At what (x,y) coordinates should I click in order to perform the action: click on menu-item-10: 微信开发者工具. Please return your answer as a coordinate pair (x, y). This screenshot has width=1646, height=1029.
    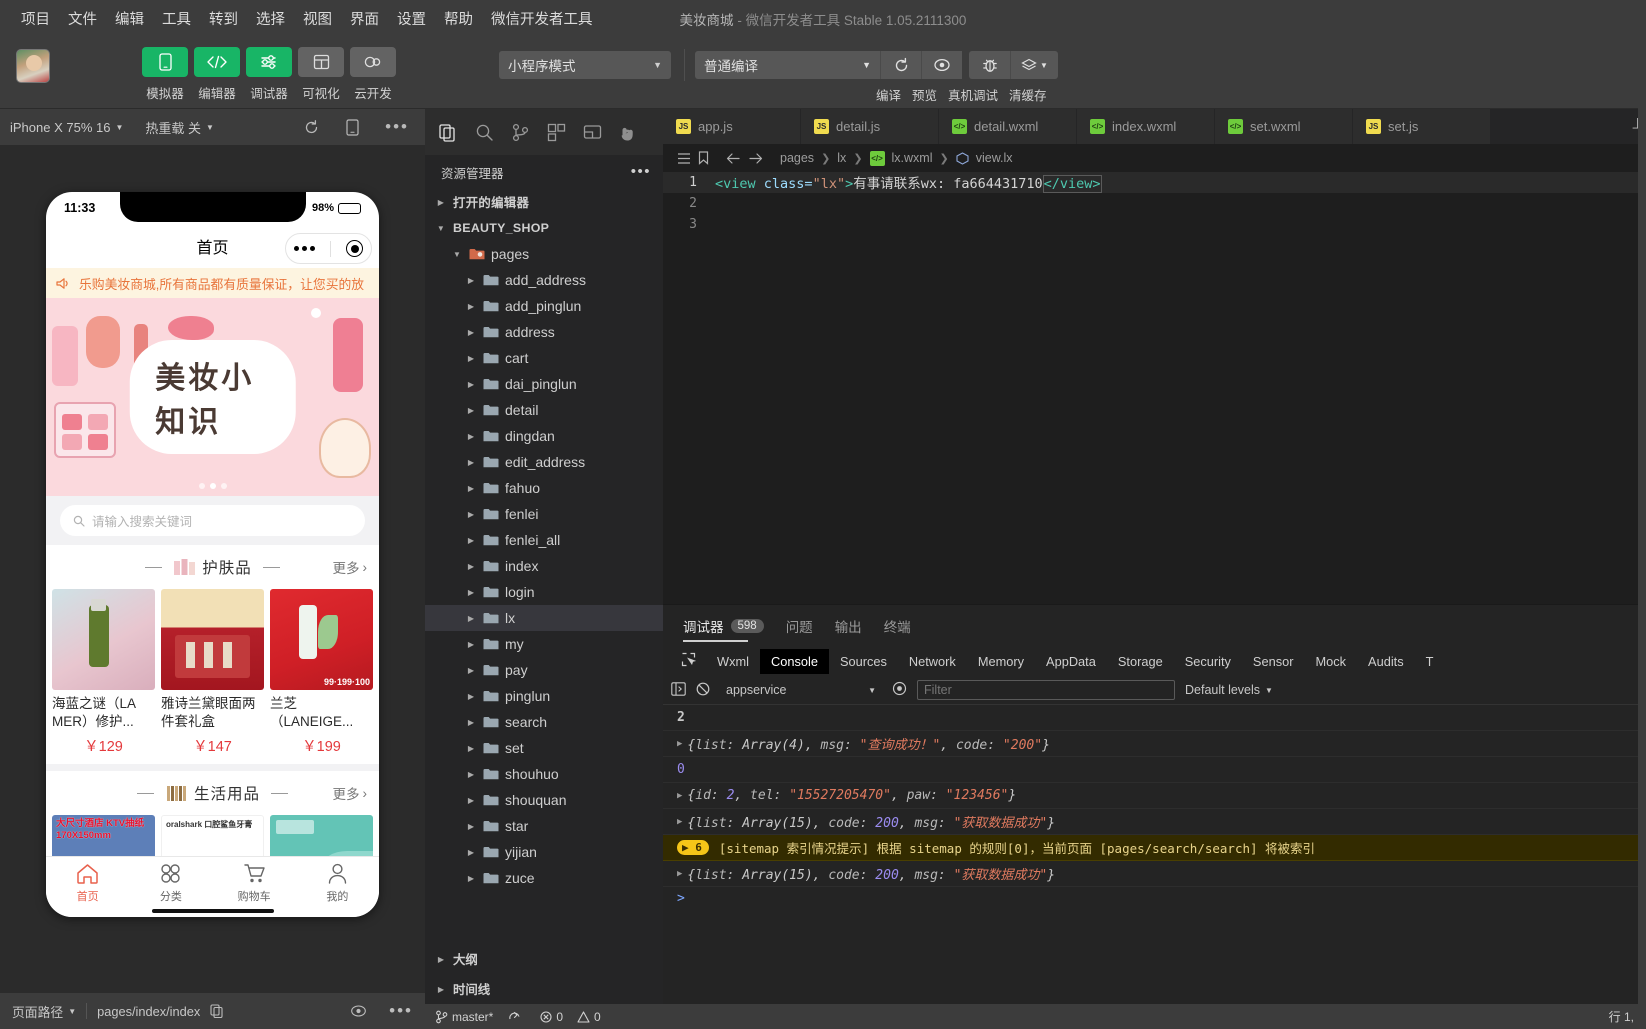
    Looking at the image, I should click on (542, 18).